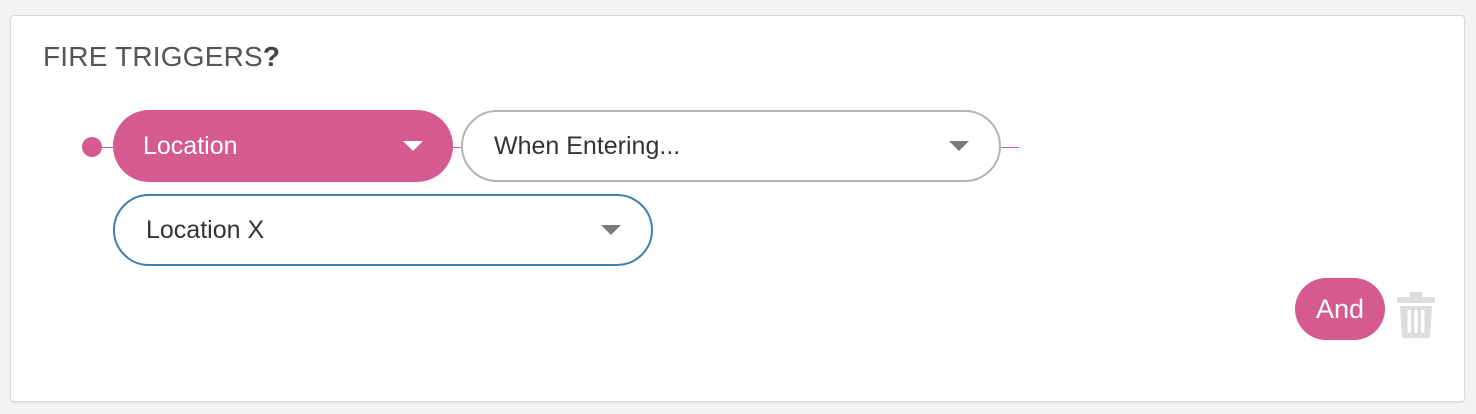  What do you see at coordinates (283, 146) in the screenshot?
I see `trigger-category-select: Location` at bounding box center [283, 146].